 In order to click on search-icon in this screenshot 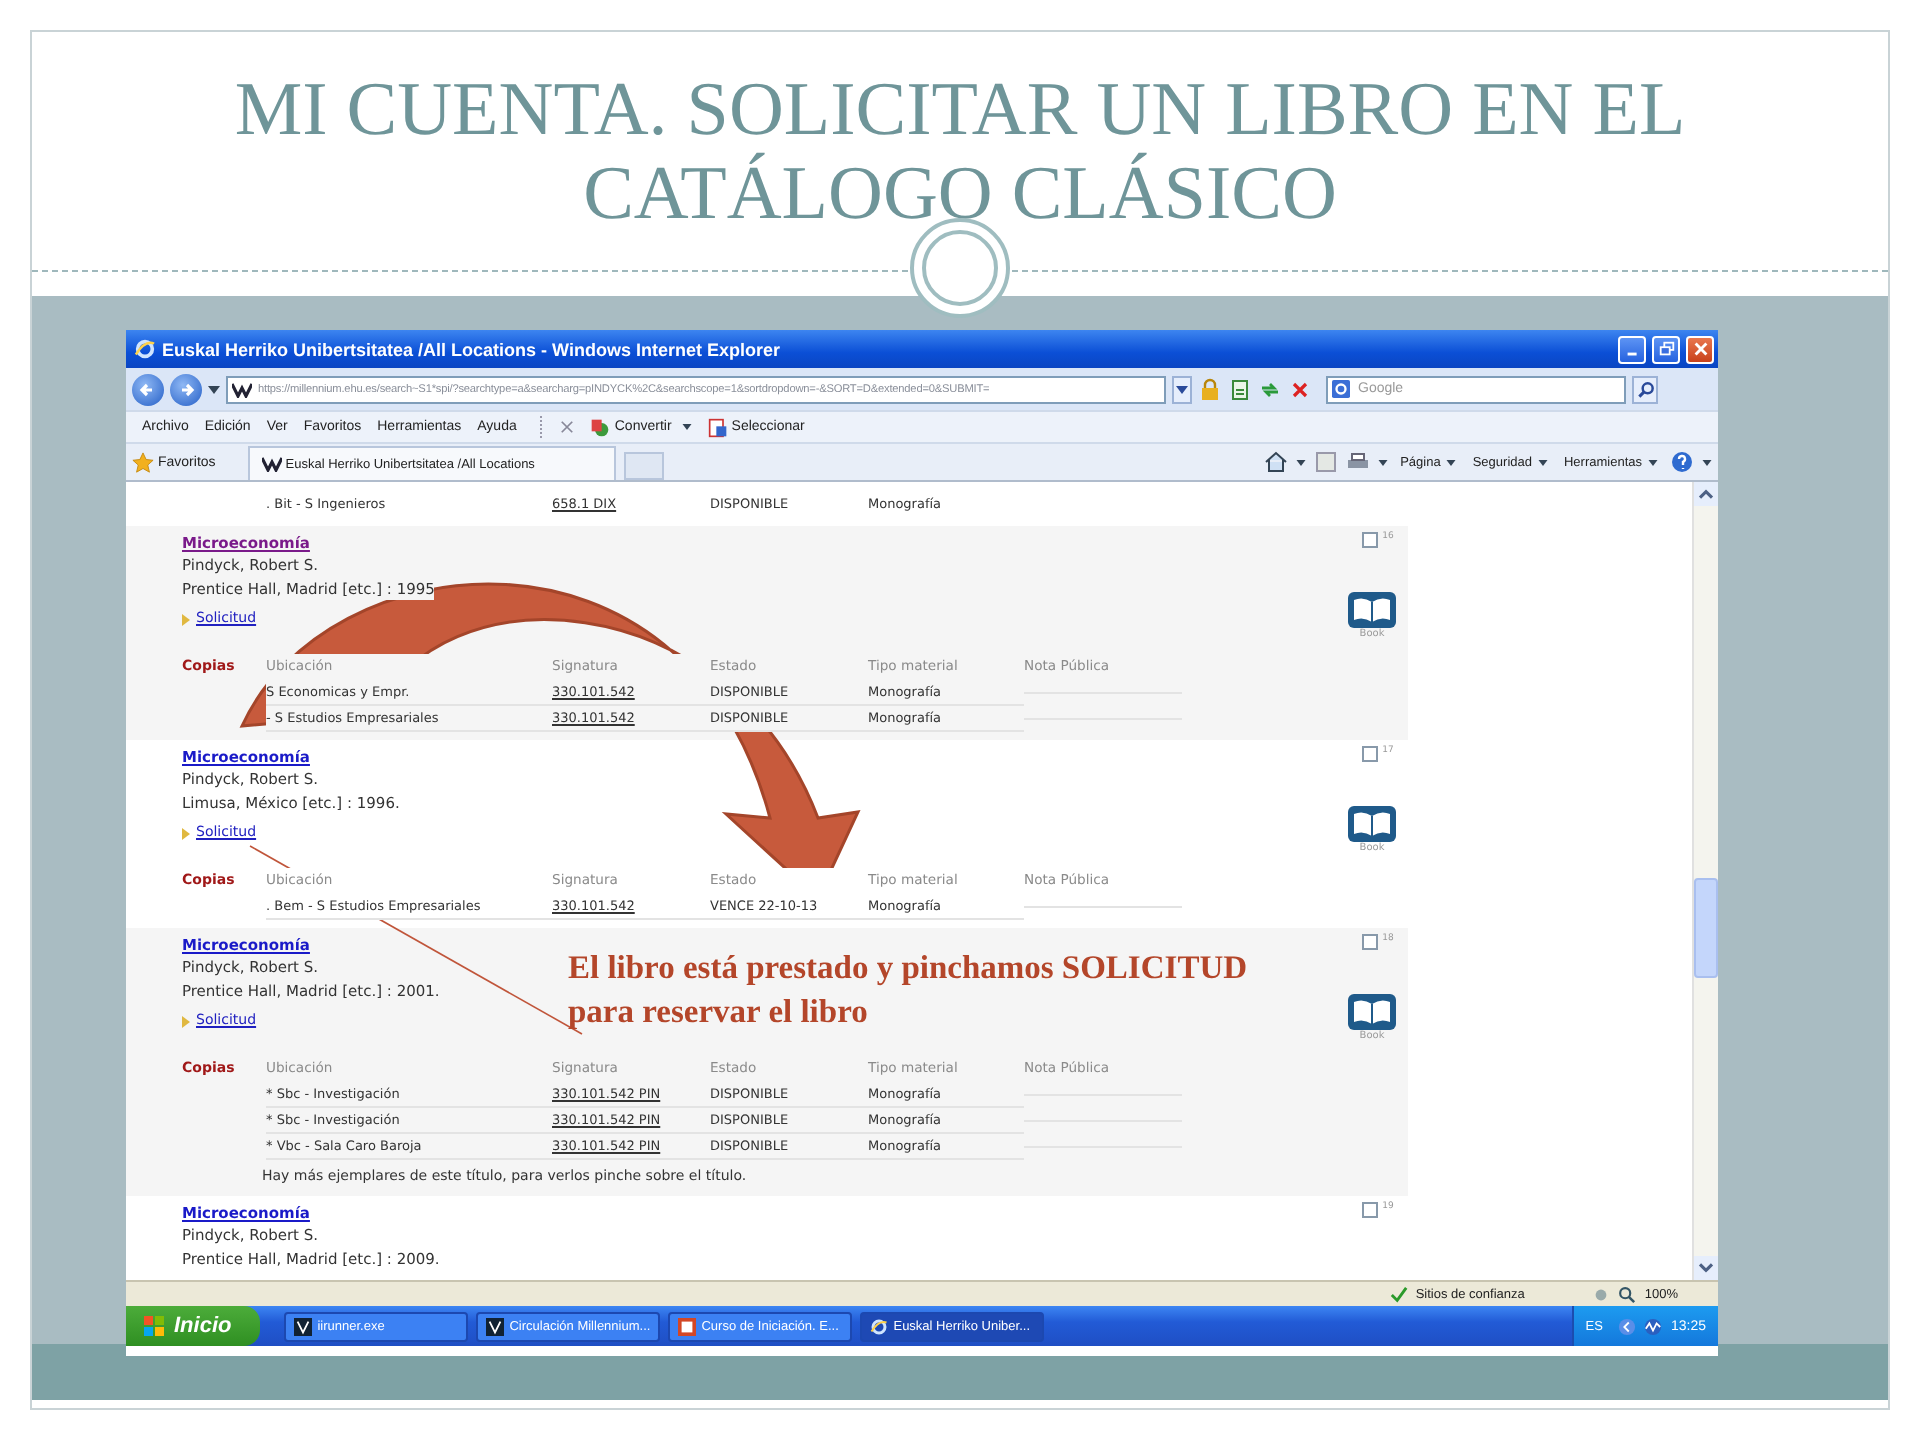, I will do `click(1645, 389)`.